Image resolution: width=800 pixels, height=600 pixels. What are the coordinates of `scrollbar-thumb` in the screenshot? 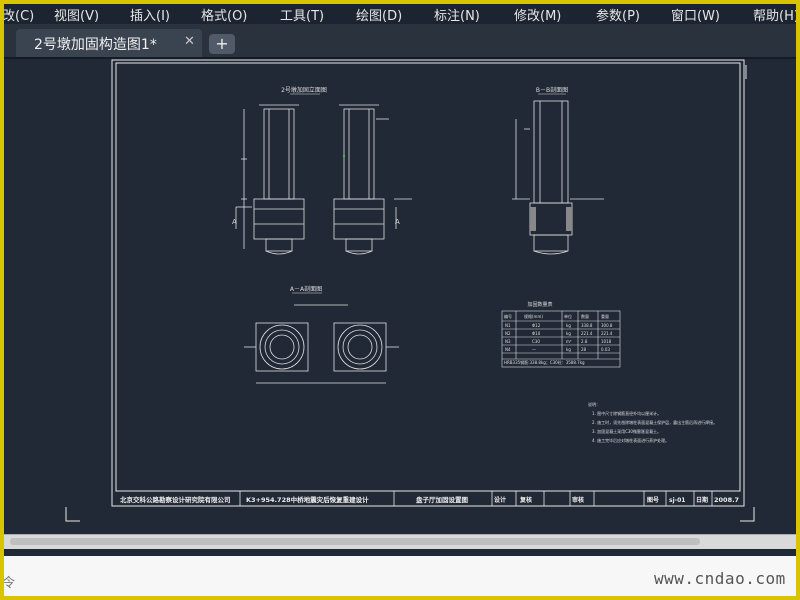 It's located at (355, 541).